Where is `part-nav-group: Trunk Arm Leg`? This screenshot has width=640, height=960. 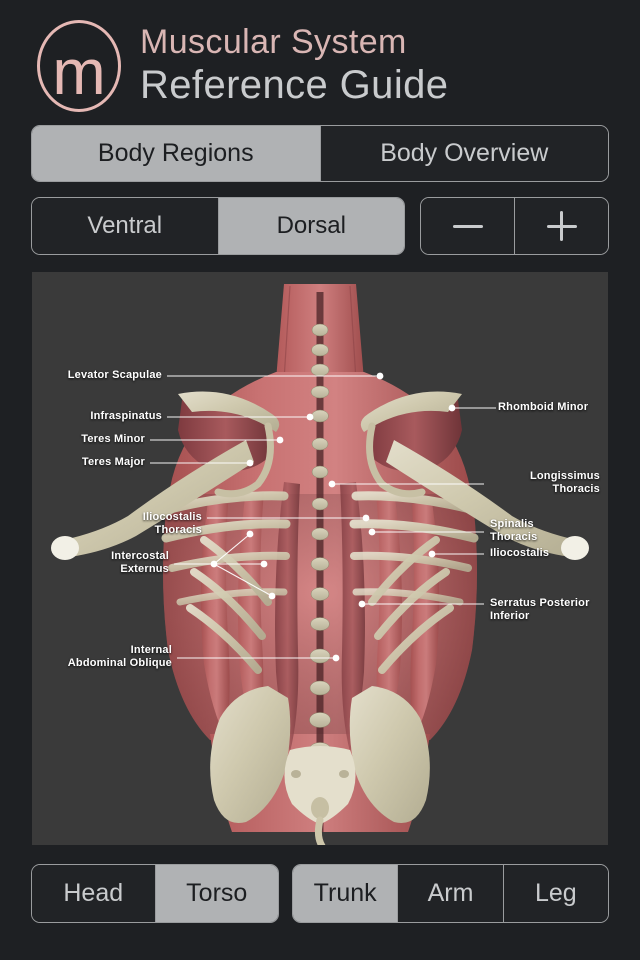
part-nav-group: Trunk Arm Leg is located at coordinates (450, 893).